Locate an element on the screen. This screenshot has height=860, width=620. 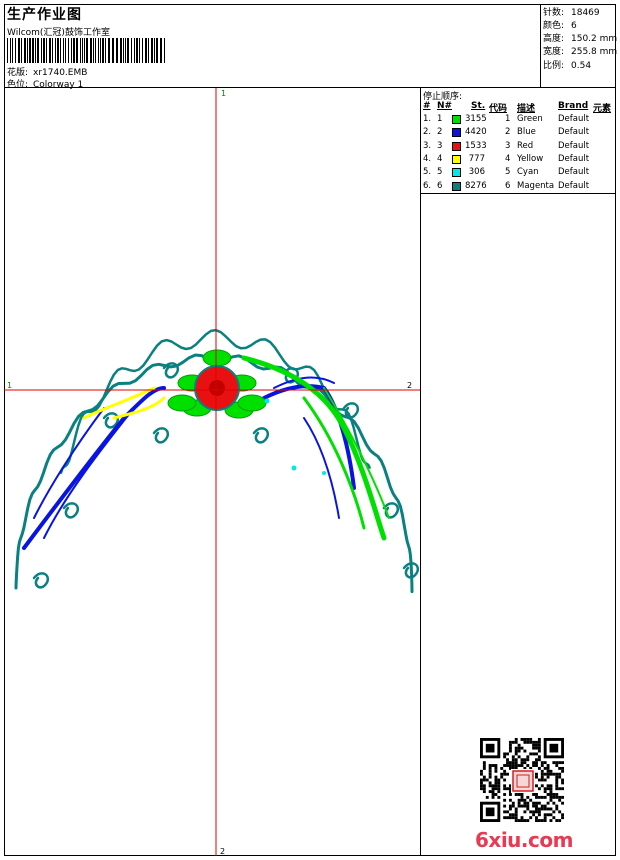
col-brand: Brand is located at coordinates (573, 106).